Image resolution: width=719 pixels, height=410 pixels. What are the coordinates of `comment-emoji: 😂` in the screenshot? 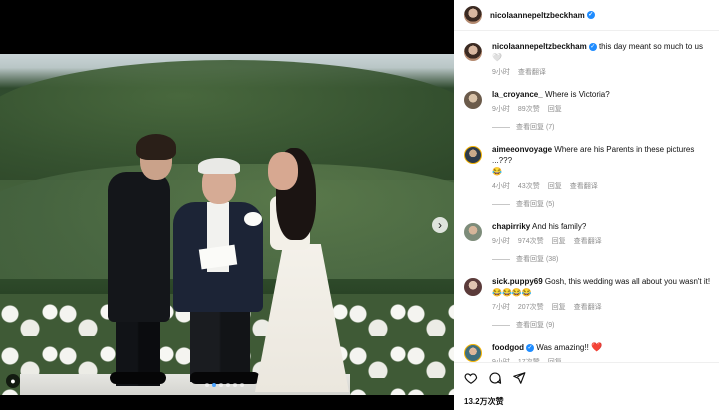 It's located at (497, 171).